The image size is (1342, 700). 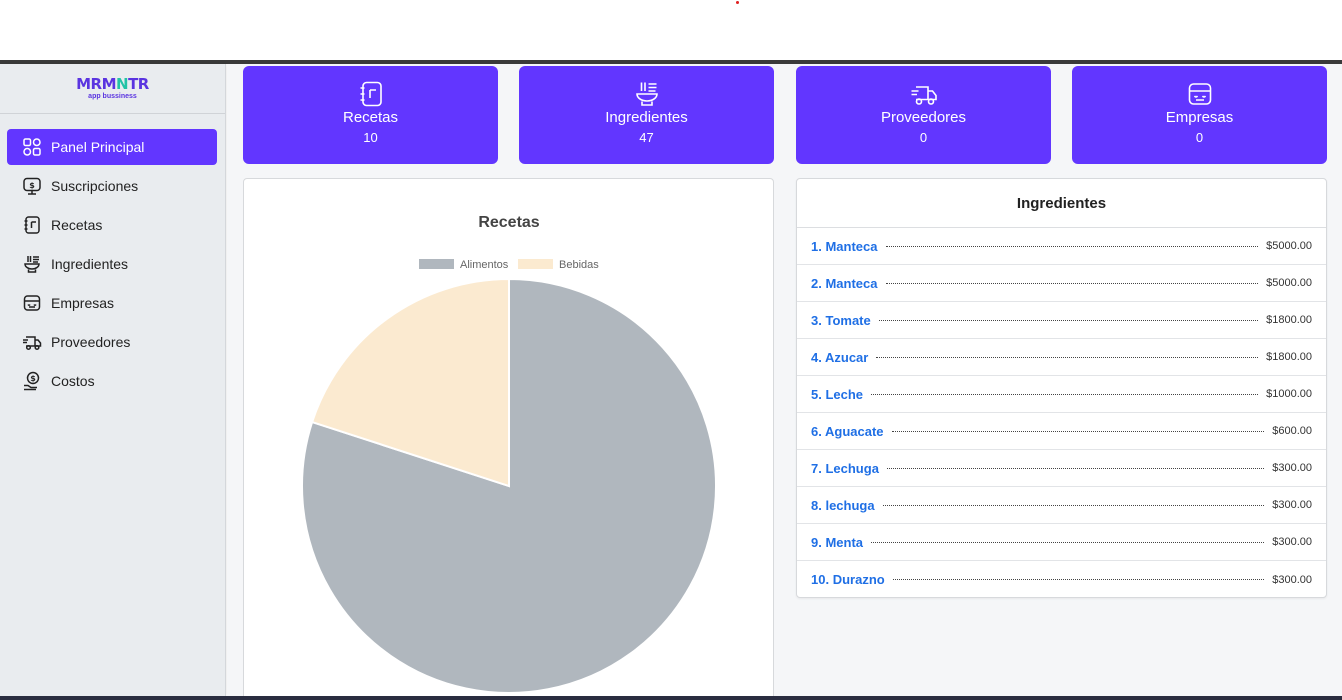 What do you see at coordinates (841, 320) in the screenshot?
I see `ingredient-link: 3. Tomate` at bounding box center [841, 320].